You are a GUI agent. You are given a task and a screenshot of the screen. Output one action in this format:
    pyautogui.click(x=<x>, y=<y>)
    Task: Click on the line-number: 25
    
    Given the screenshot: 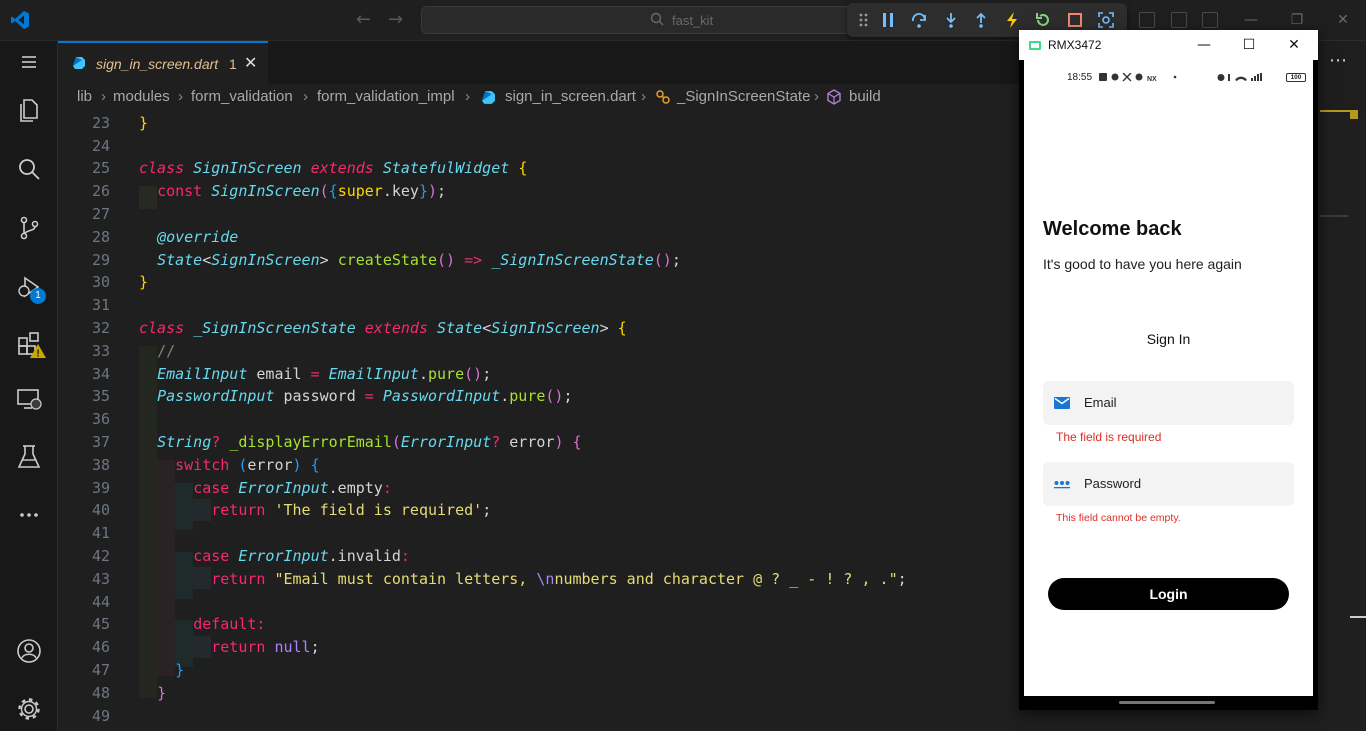 What is the action you would take?
    pyautogui.click(x=100, y=168)
    